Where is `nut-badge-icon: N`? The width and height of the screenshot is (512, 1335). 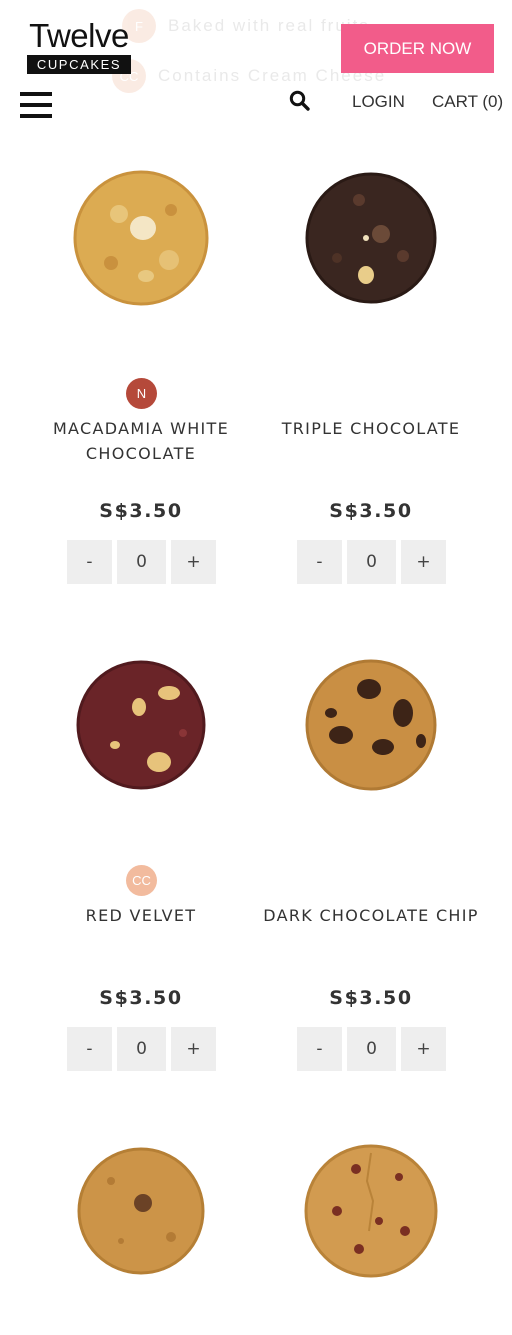 nut-badge-icon: N is located at coordinates (141, 393).